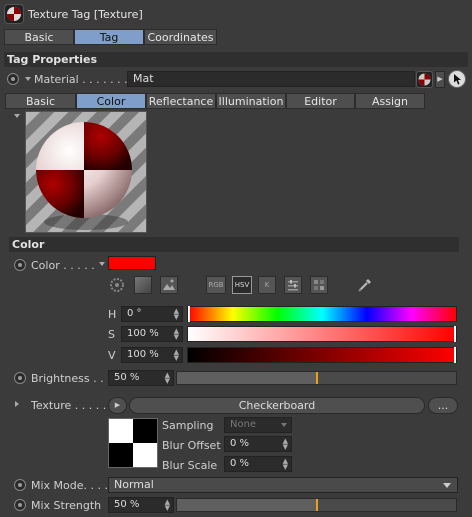 The image size is (472, 517). I want to click on s-field: 100 % ▲ ▼, so click(152, 334).